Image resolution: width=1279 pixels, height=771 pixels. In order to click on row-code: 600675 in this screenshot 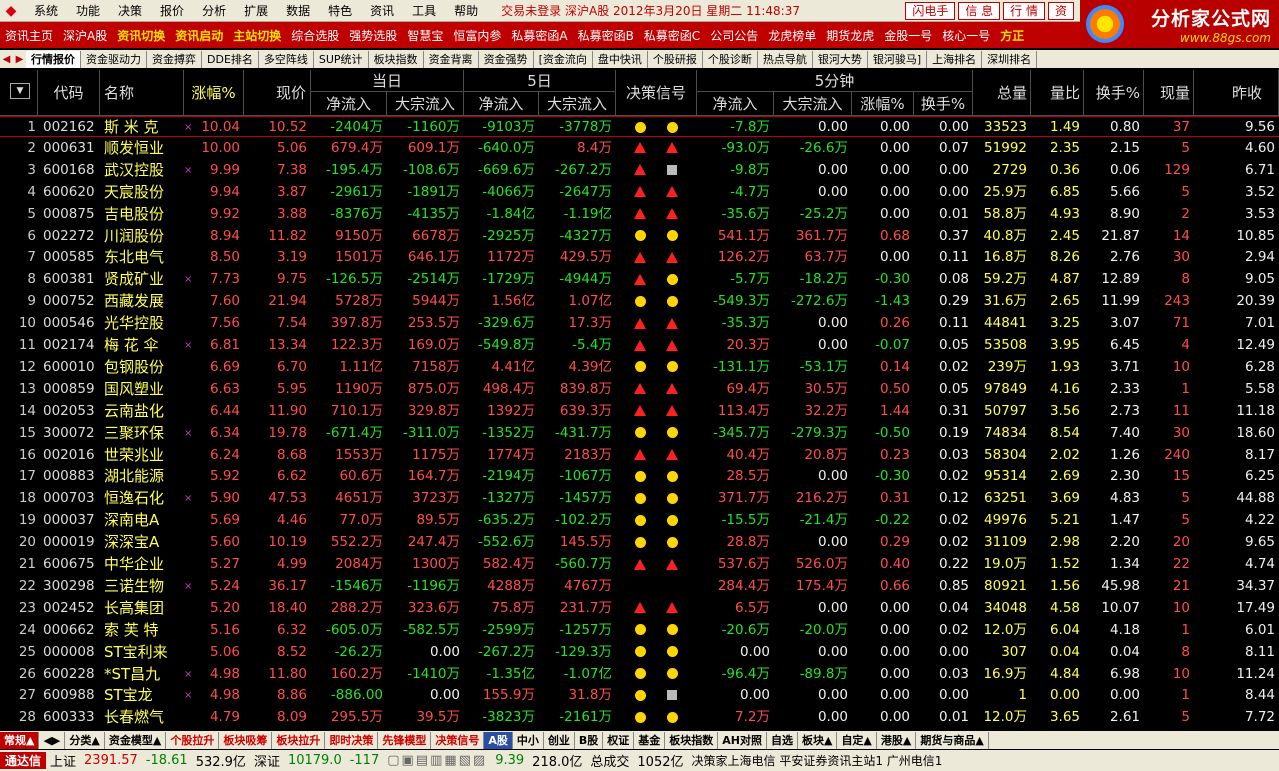, I will do `click(71, 564)`.